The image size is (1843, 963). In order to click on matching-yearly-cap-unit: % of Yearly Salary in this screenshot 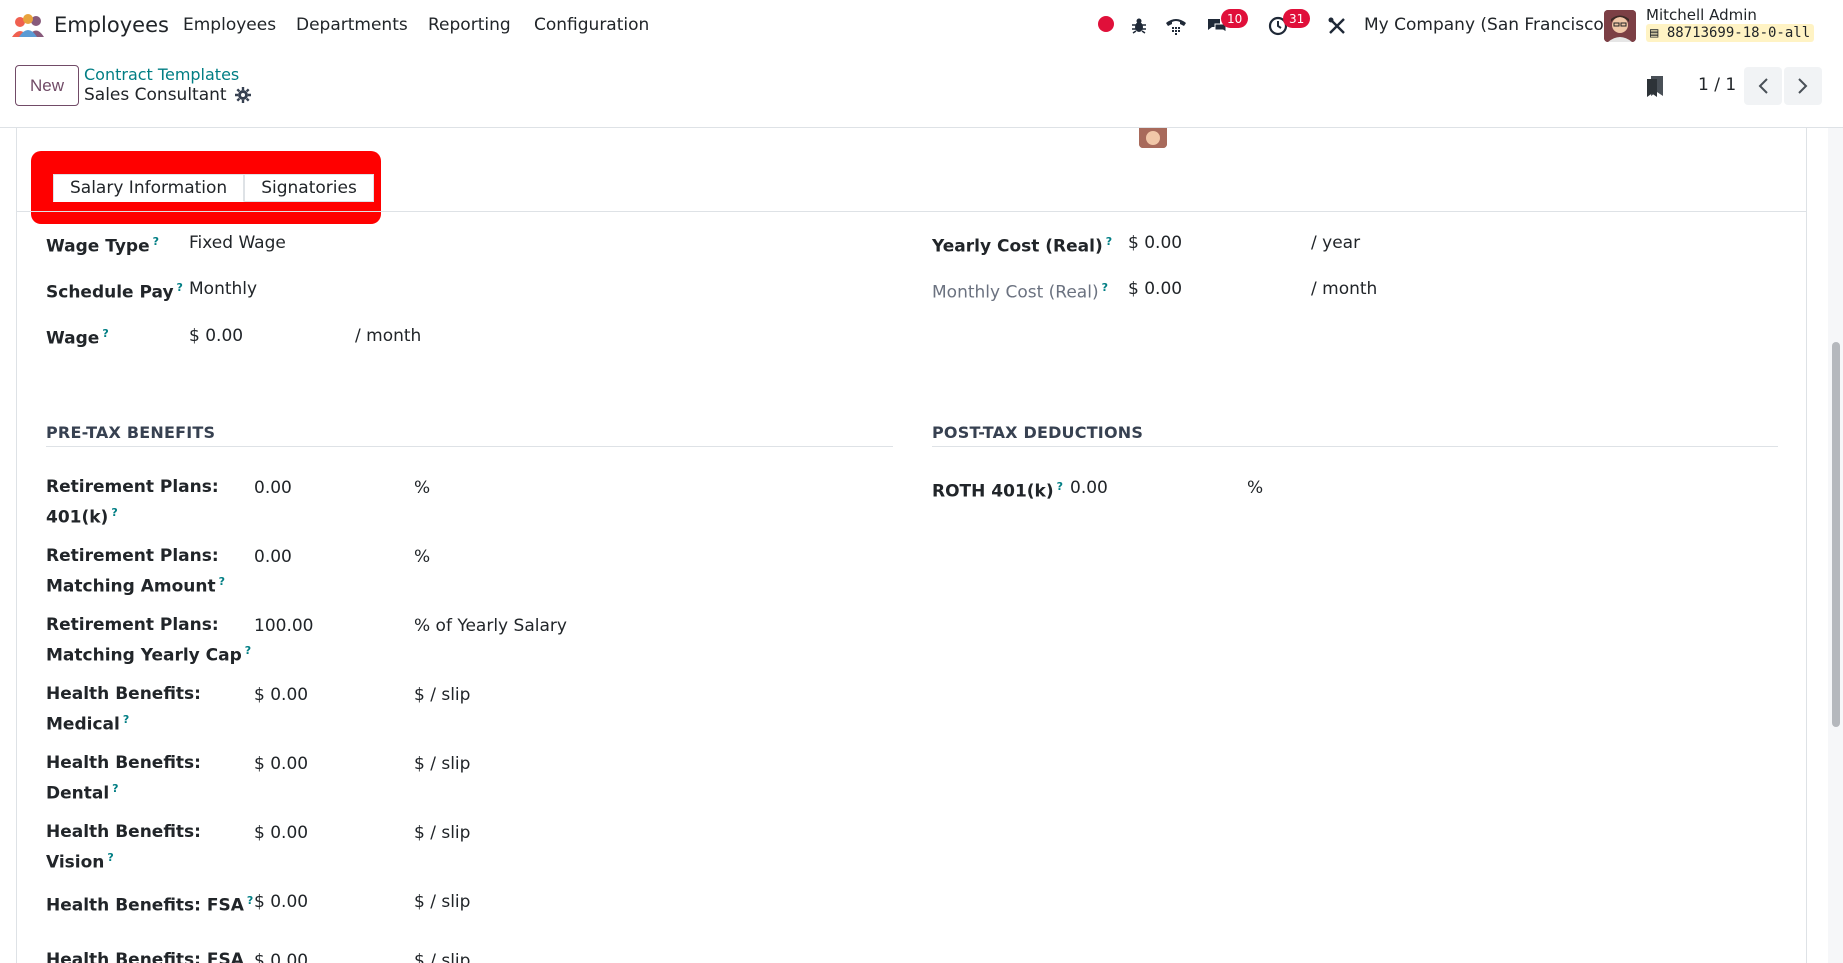, I will do `click(490, 626)`.